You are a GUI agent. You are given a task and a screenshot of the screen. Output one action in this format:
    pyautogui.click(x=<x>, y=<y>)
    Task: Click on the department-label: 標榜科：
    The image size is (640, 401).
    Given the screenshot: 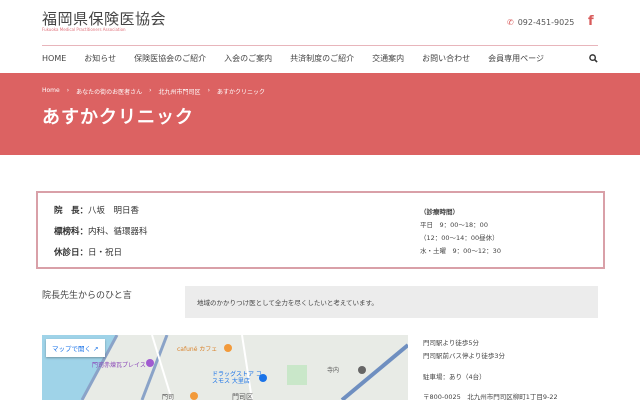 What is the action you would take?
    pyautogui.click(x=71, y=232)
    